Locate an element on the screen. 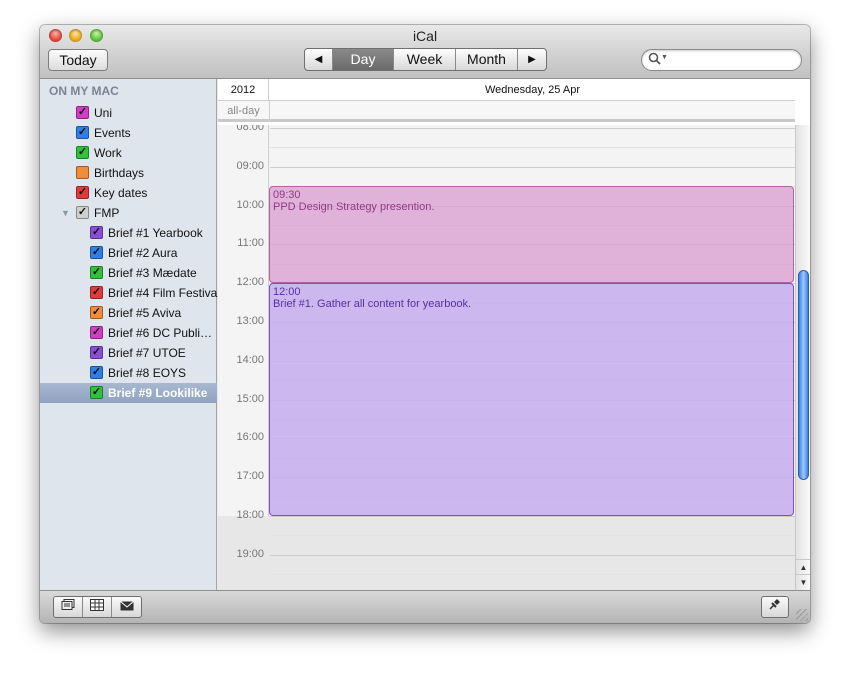  sidebar-item-label: Brief #3 Mædate is located at coordinates (152, 273).